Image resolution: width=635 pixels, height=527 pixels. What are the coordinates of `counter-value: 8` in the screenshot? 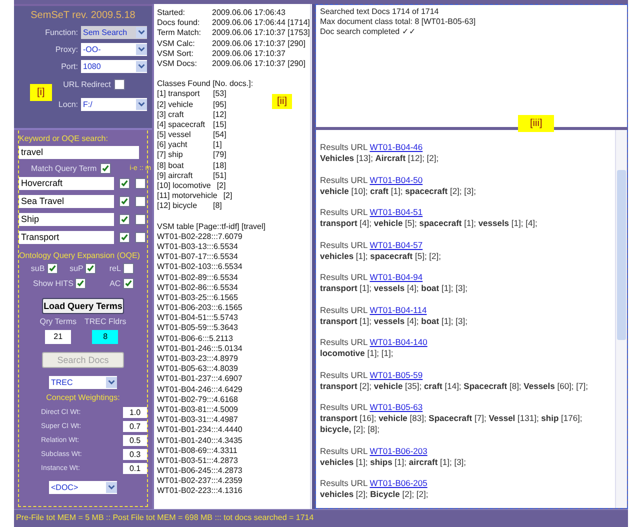 It's located at (105, 337).